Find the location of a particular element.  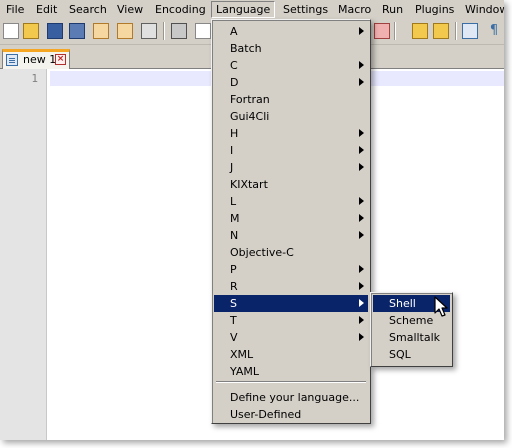

menu-item-kixtart: KIXtart is located at coordinates (291, 184).